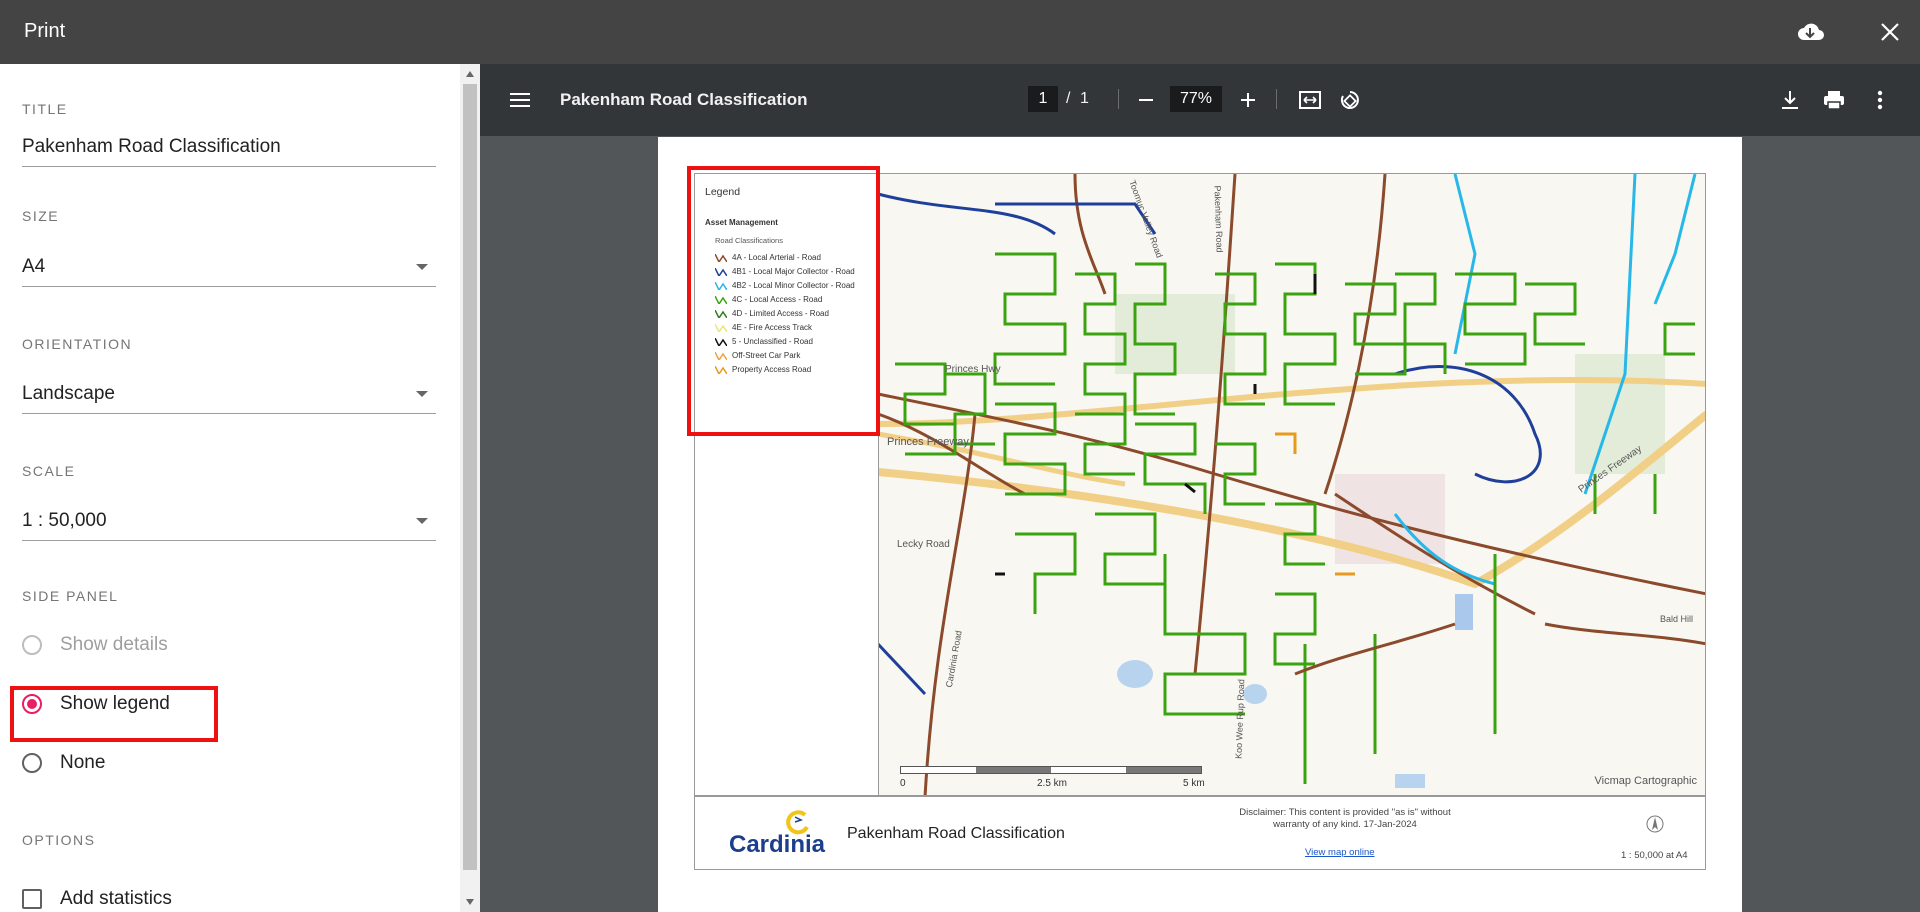 This screenshot has height=912, width=1920. What do you see at coordinates (64, 520) in the screenshot?
I see `scale-value: 1 : 50,000` at bounding box center [64, 520].